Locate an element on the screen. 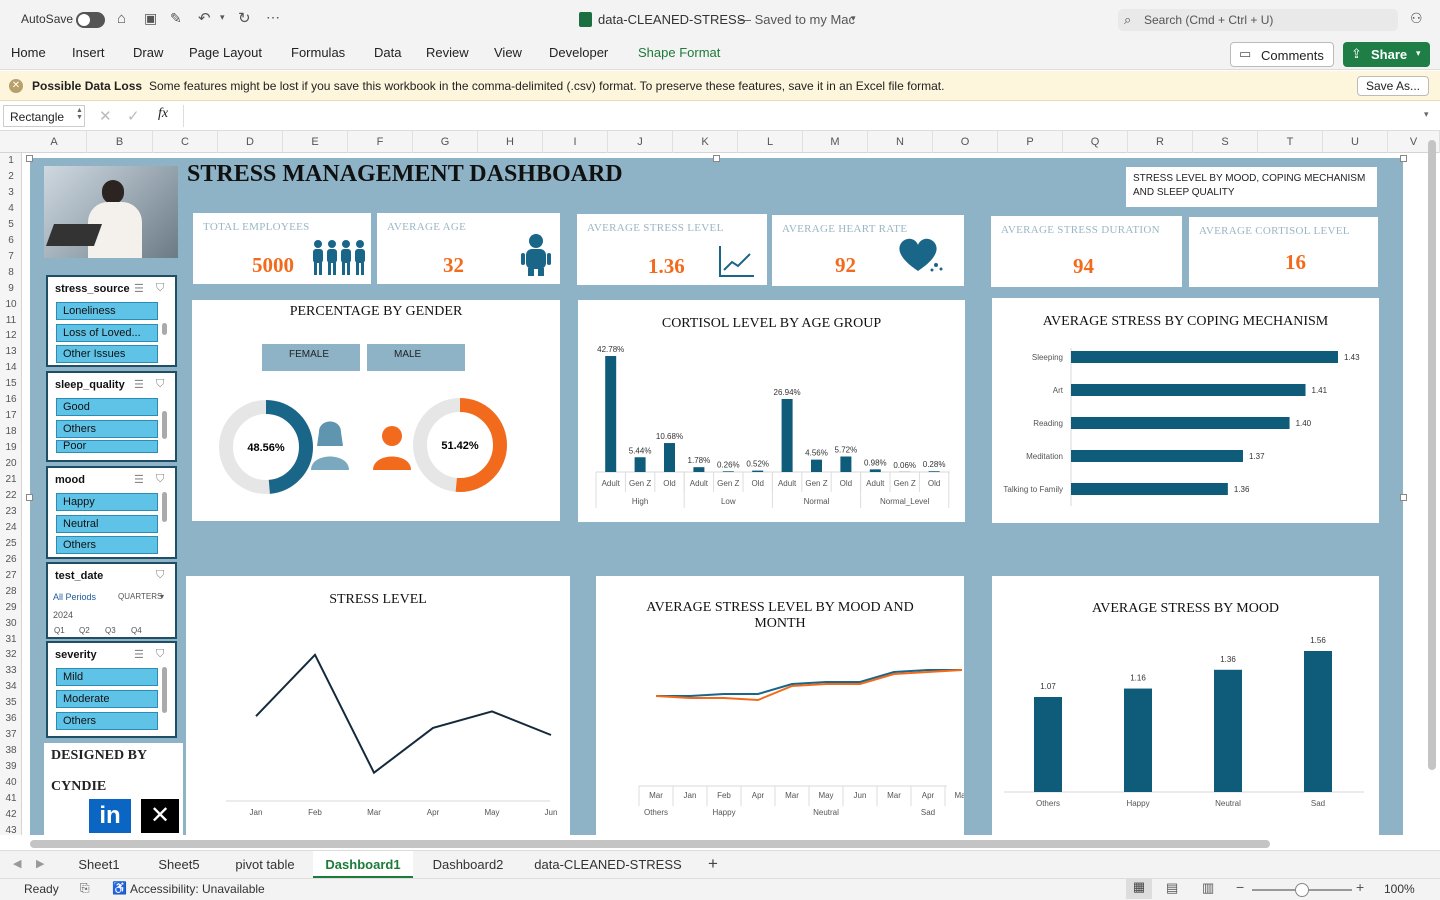  slicer-item: Loneliness is located at coordinates (107, 311).